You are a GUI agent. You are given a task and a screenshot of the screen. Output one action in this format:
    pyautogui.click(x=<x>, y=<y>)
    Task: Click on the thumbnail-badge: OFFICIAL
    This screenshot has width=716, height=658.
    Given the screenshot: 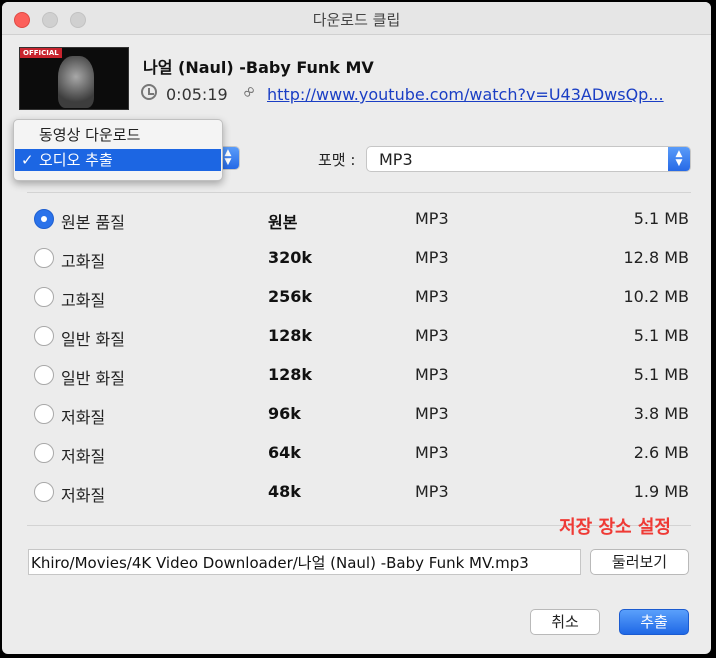 What is the action you would take?
    pyautogui.click(x=41, y=53)
    